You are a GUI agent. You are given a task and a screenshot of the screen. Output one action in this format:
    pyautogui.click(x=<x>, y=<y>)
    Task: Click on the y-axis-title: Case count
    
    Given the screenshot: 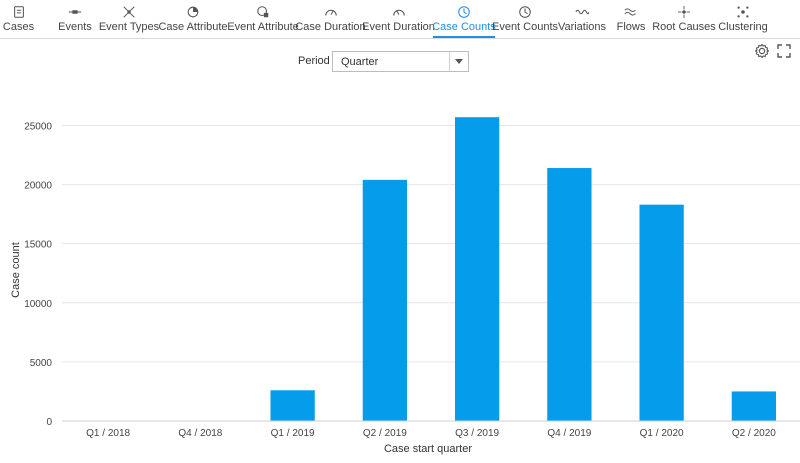 What is the action you would take?
    pyautogui.click(x=16, y=270)
    